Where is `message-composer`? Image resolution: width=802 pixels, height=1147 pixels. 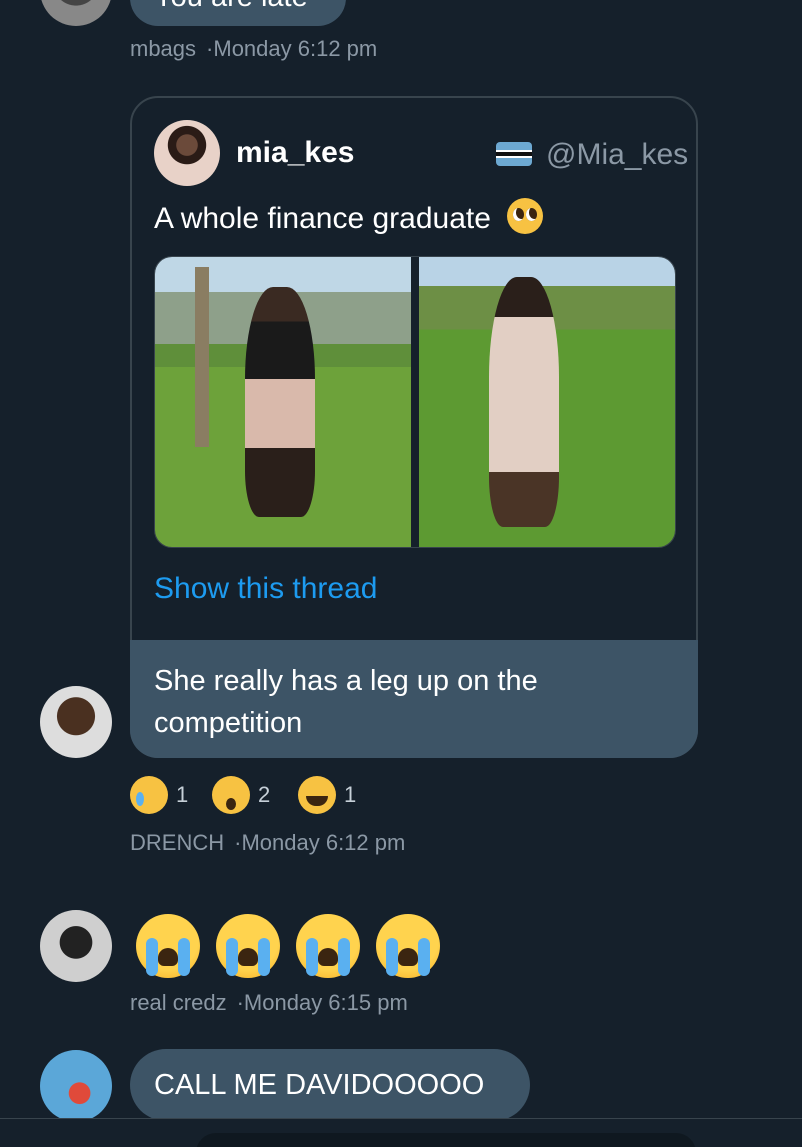 message-composer is located at coordinates (446, 1140).